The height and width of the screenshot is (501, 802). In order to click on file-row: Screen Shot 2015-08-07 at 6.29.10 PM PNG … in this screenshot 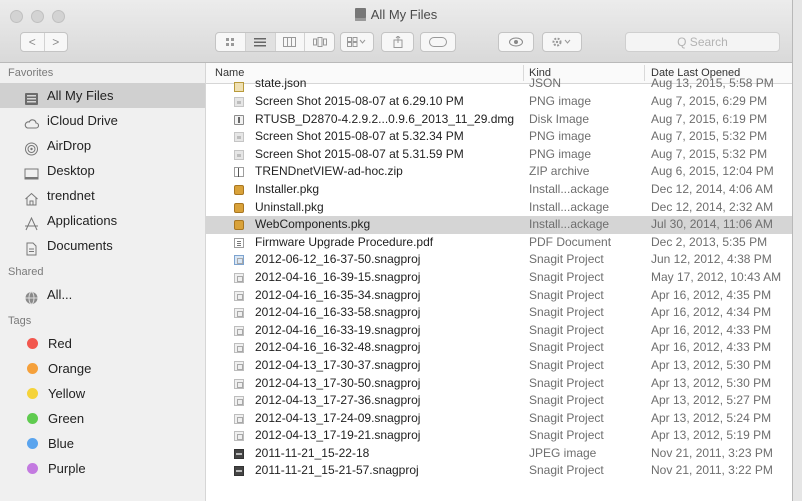, I will do `click(499, 102)`.